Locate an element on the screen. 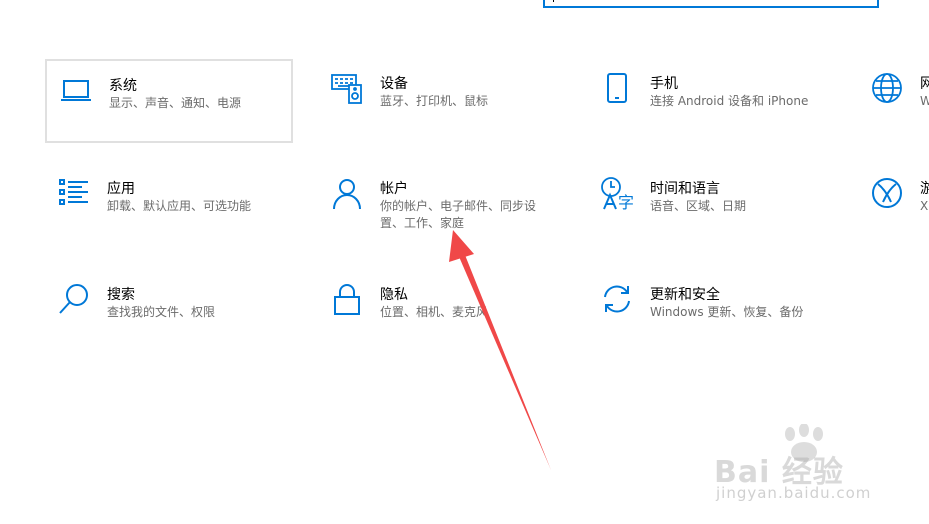 This screenshot has width=929, height=524. tile-title: 更新和安全 is located at coordinates (685, 295).